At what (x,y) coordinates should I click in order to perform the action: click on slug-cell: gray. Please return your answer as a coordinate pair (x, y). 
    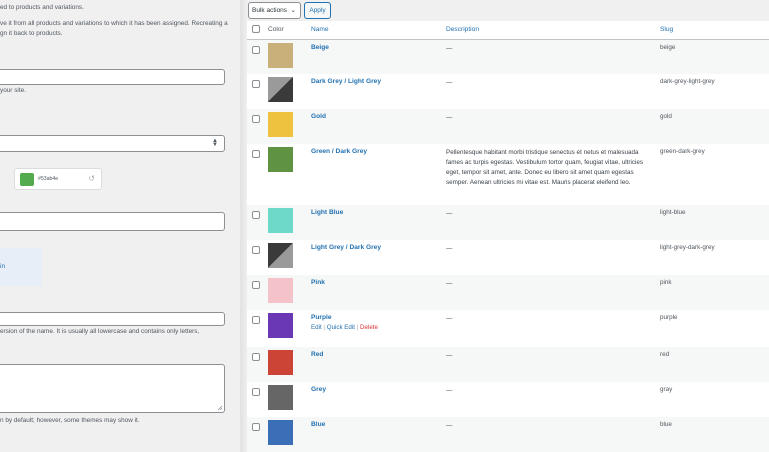
    Looking at the image, I should click on (714, 399).